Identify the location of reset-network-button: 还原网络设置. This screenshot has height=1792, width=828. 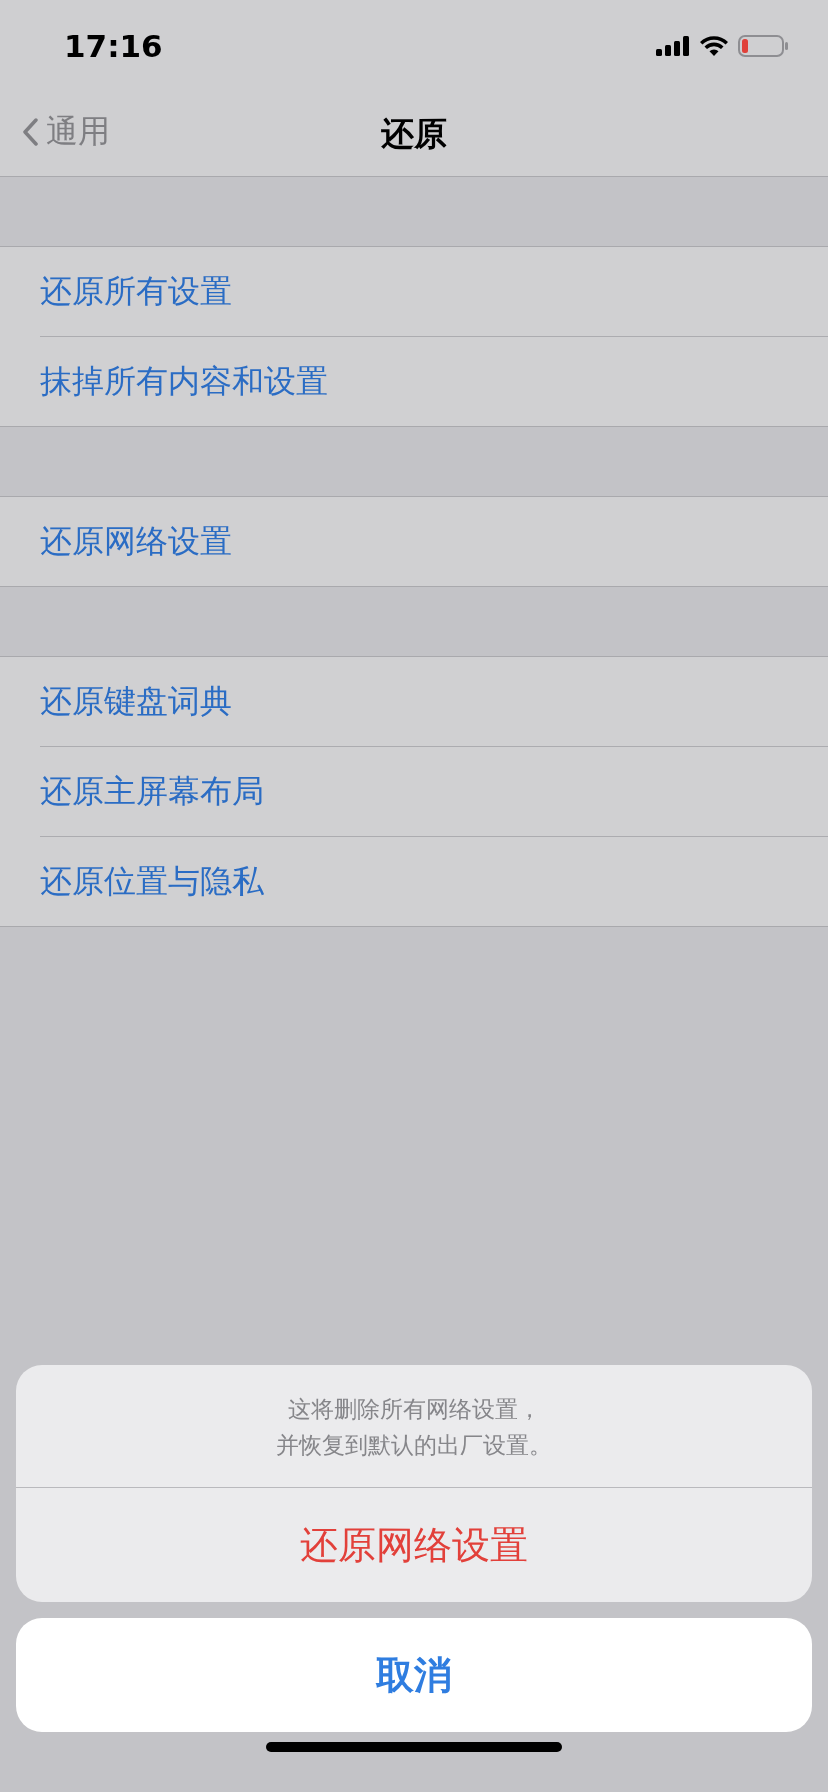
(414, 1545).